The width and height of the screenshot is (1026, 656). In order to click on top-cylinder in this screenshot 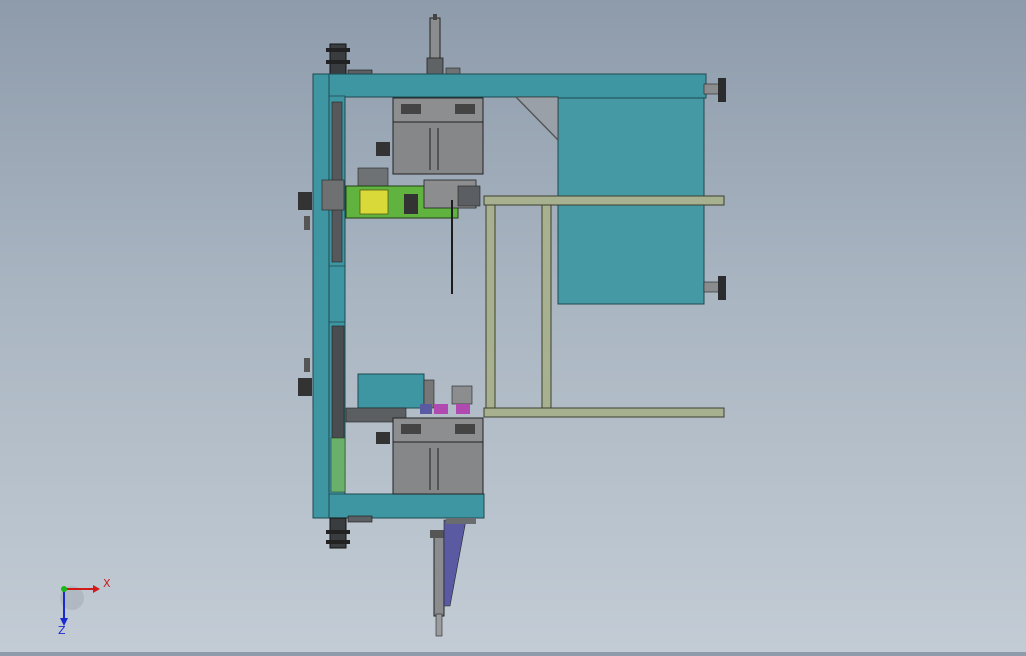, I will do `click(443, 45)`.